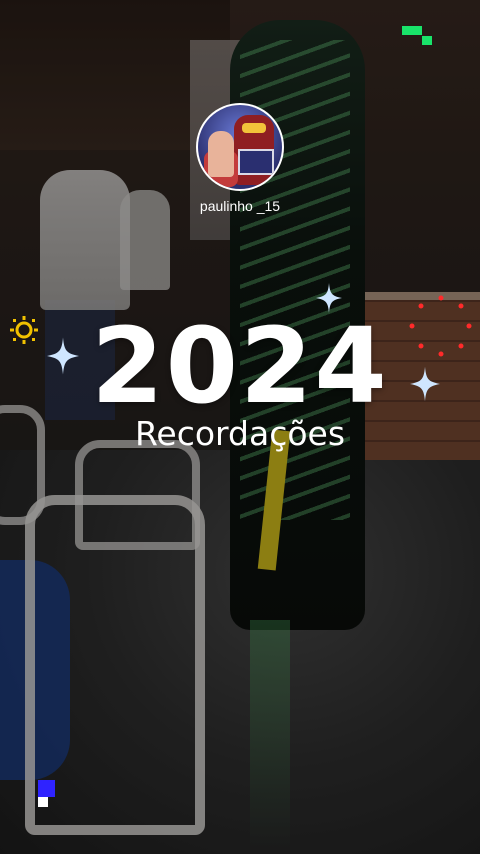 Image resolution: width=480 pixels, height=854 pixels. Describe the element at coordinates (240, 206) in the screenshot. I see `username: paulinho _15` at that location.